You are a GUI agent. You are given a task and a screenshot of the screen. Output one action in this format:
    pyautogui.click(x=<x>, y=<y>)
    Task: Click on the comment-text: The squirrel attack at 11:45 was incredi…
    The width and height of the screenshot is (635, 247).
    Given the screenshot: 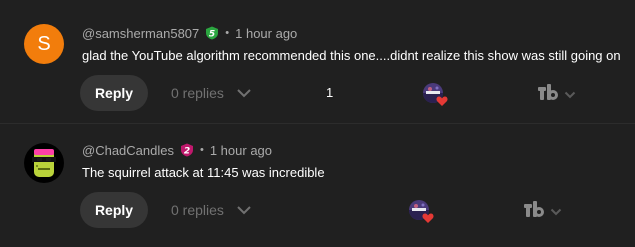 What is the action you would take?
    pyautogui.click(x=203, y=172)
    